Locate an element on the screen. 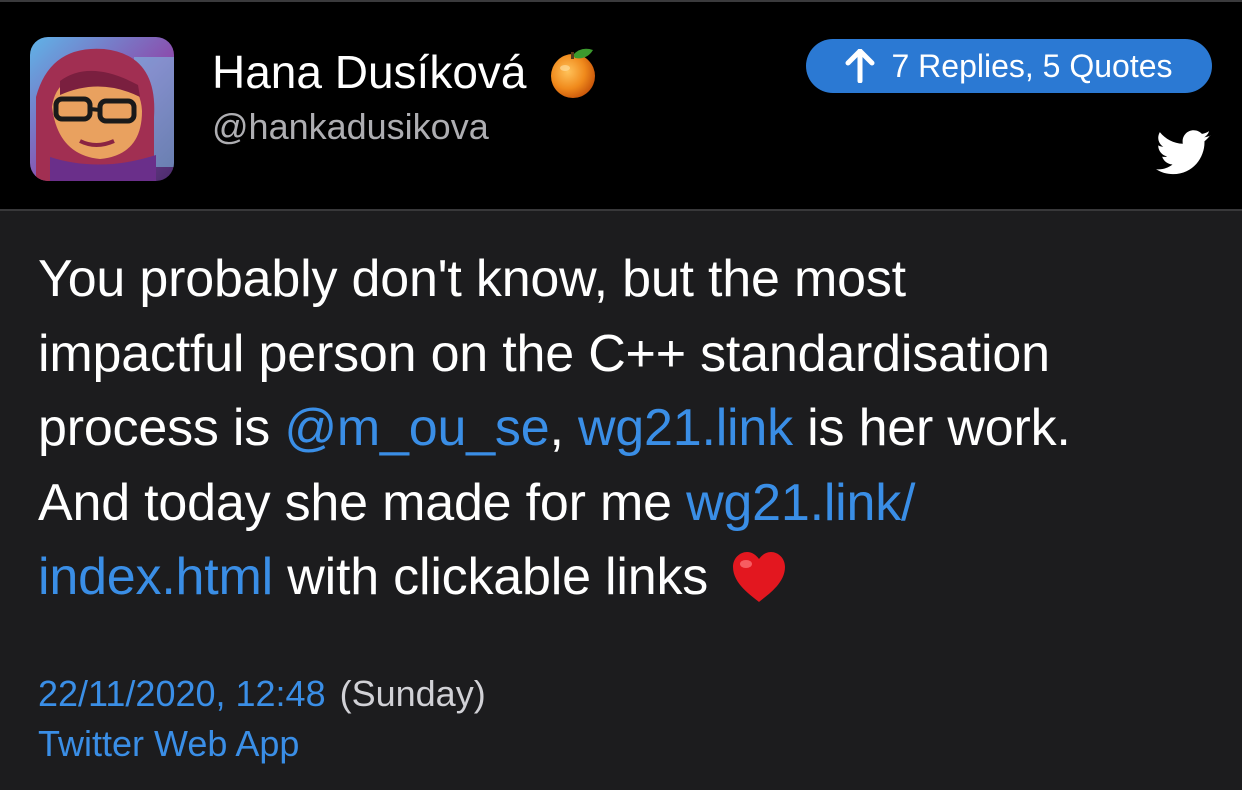 The image size is (1242, 790). timestamp-weekday: (Sunday) is located at coordinates (412, 693).